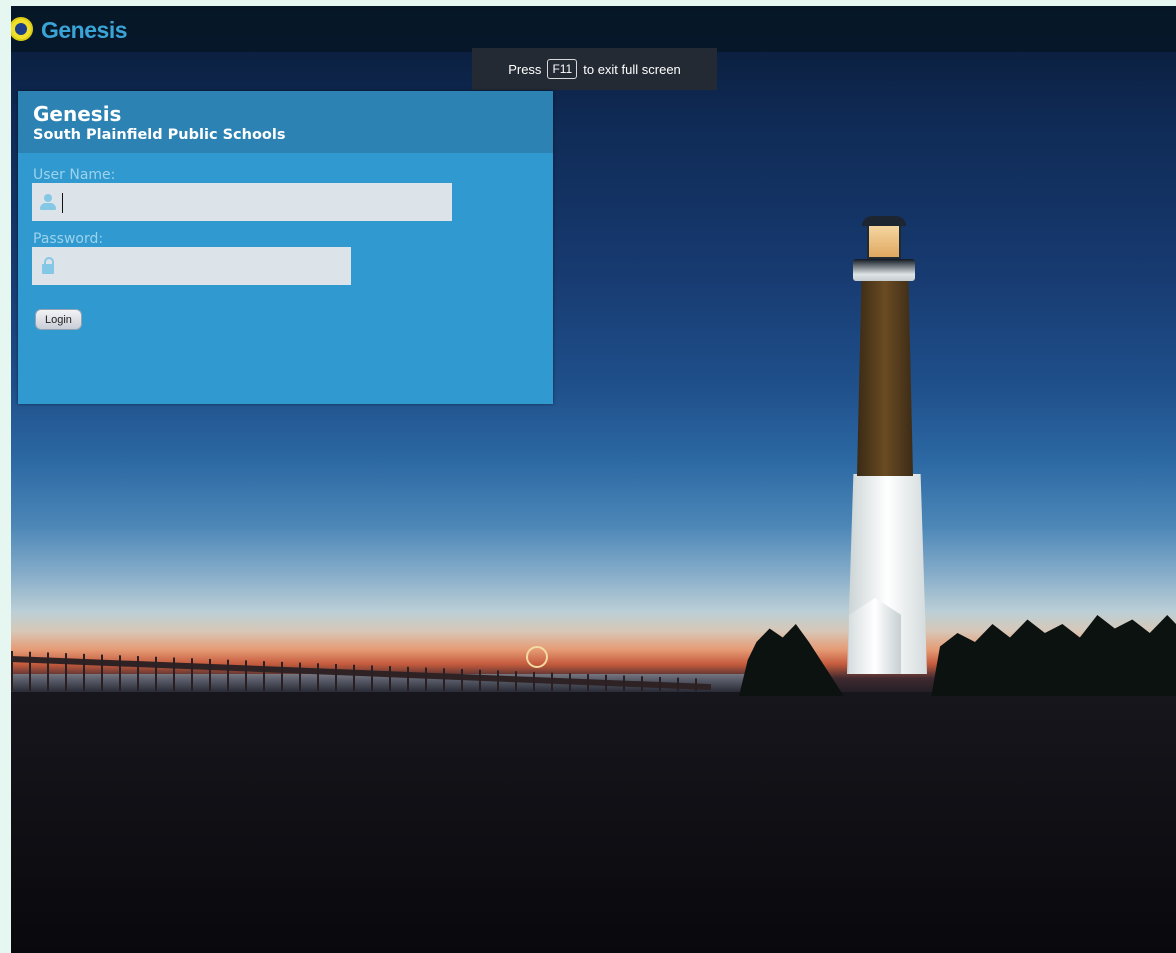 The image size is (1176, 953). Describe the element at coordinates (537, 657) in the screenshot. I see `background-ferris-wheel` at that location.